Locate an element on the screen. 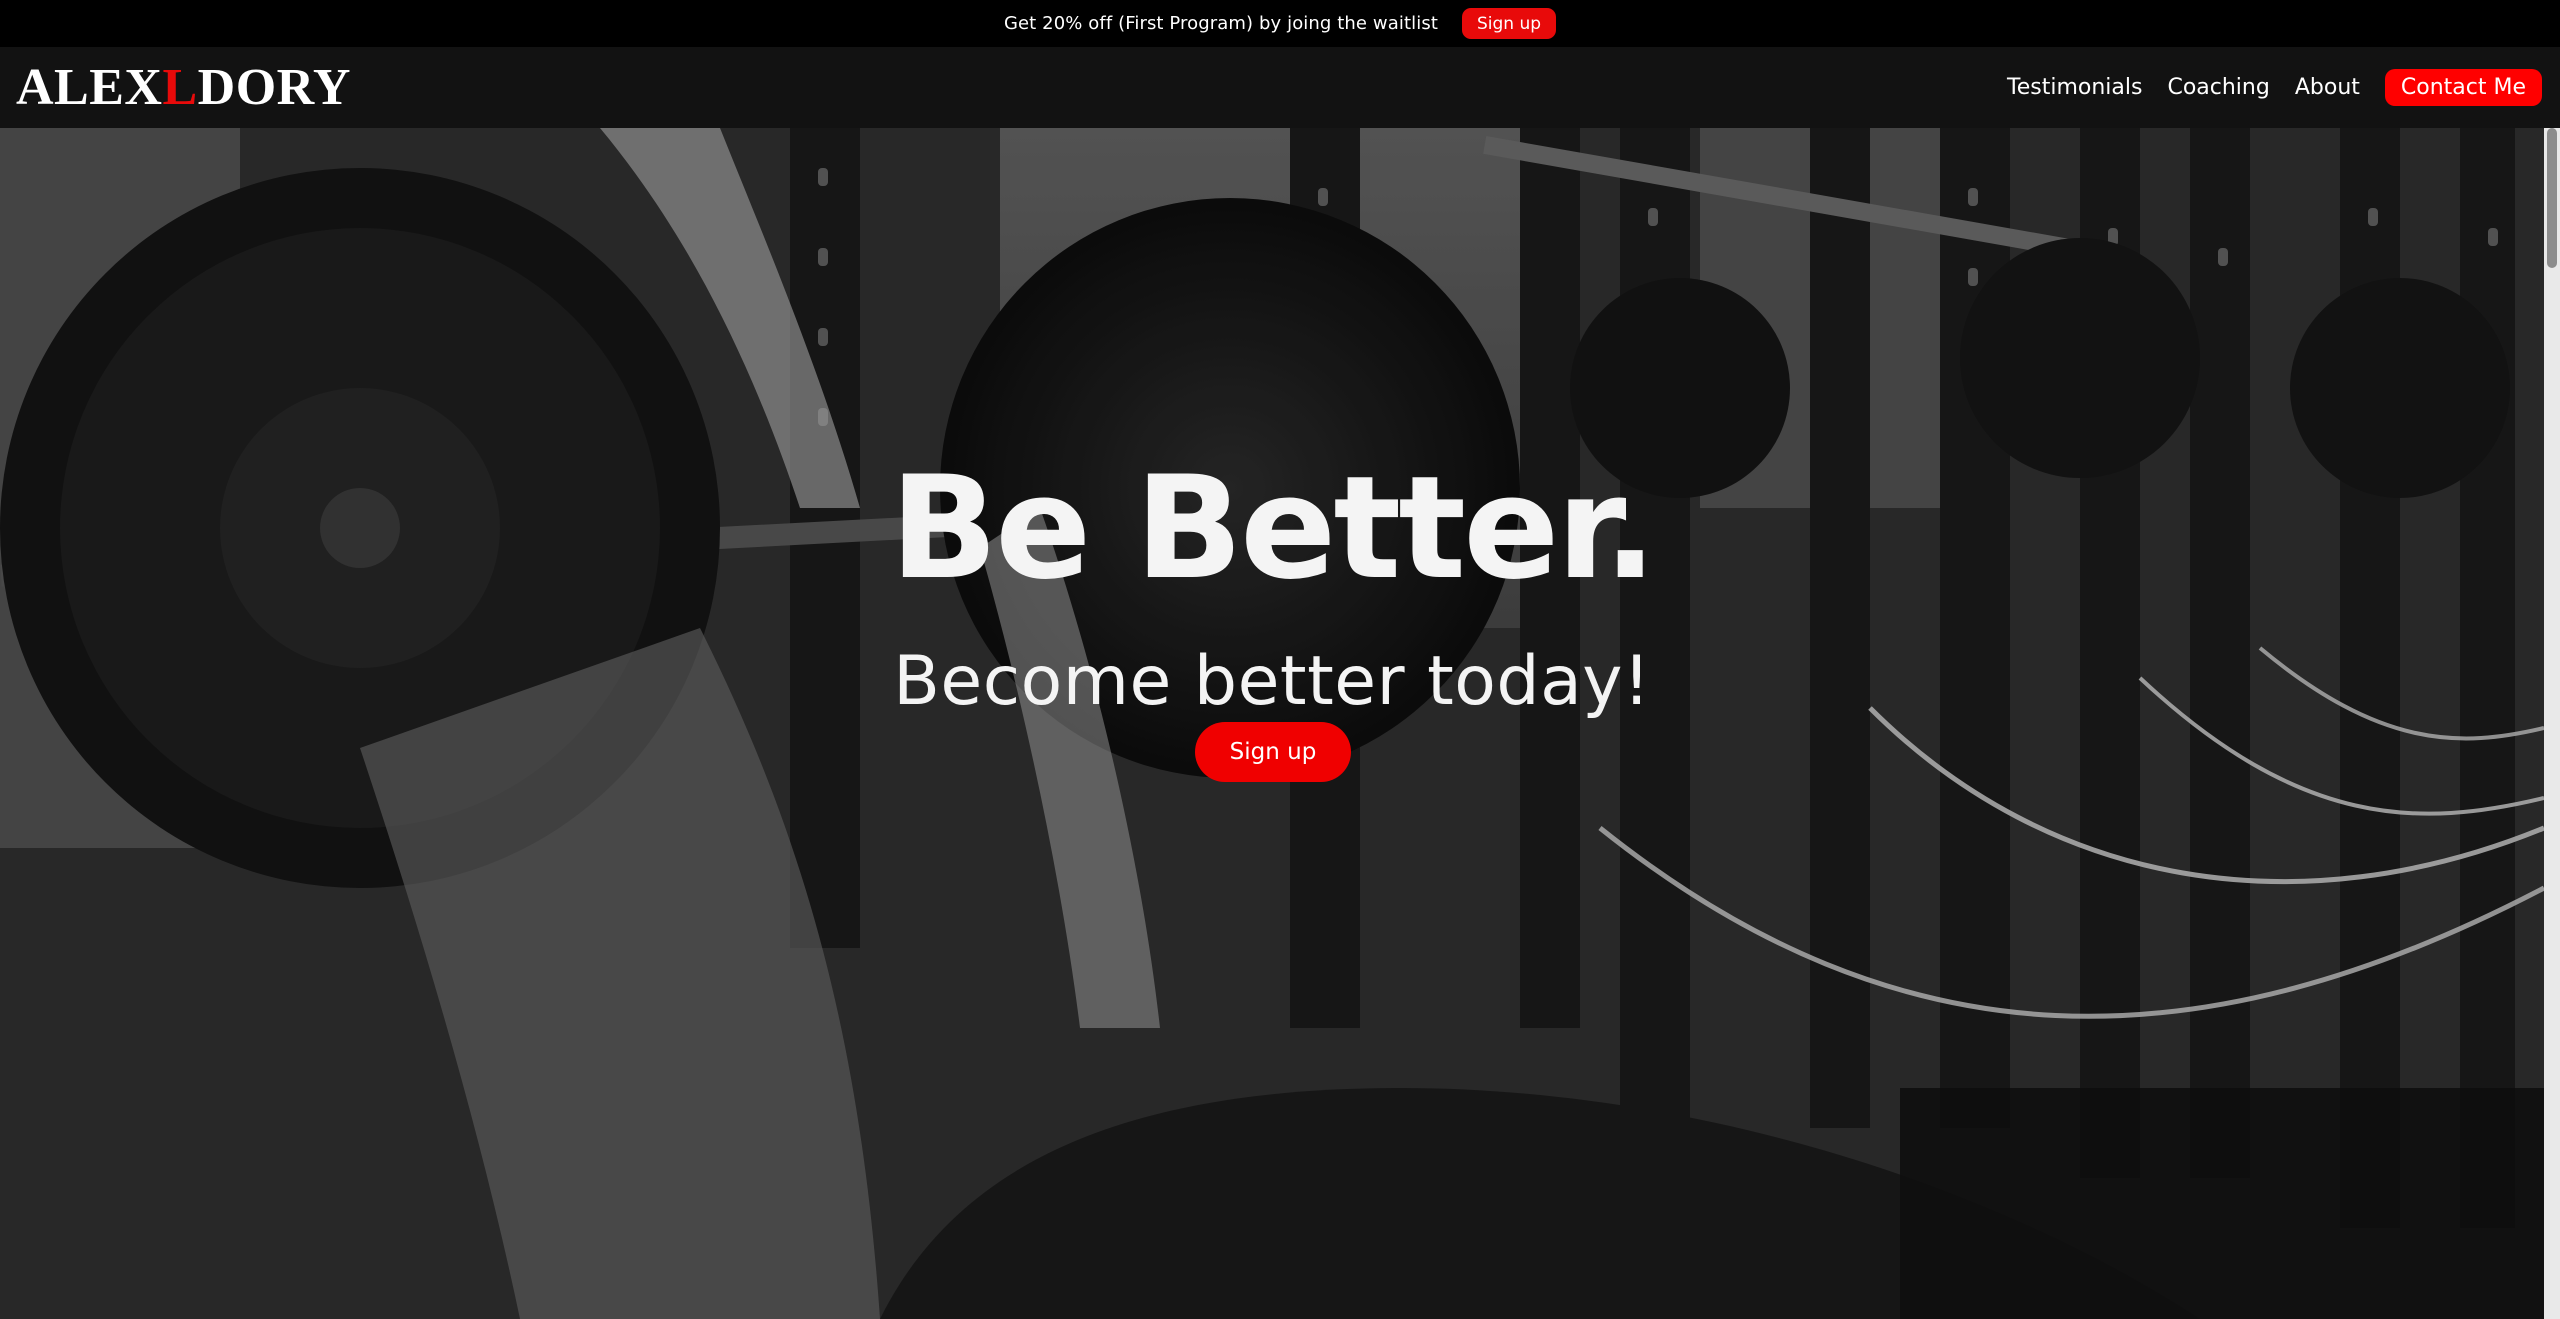 The height and width of the screenshot is (1319, 2560). nav-testimonials: Testimonials is located at coordinates (2074, 87).